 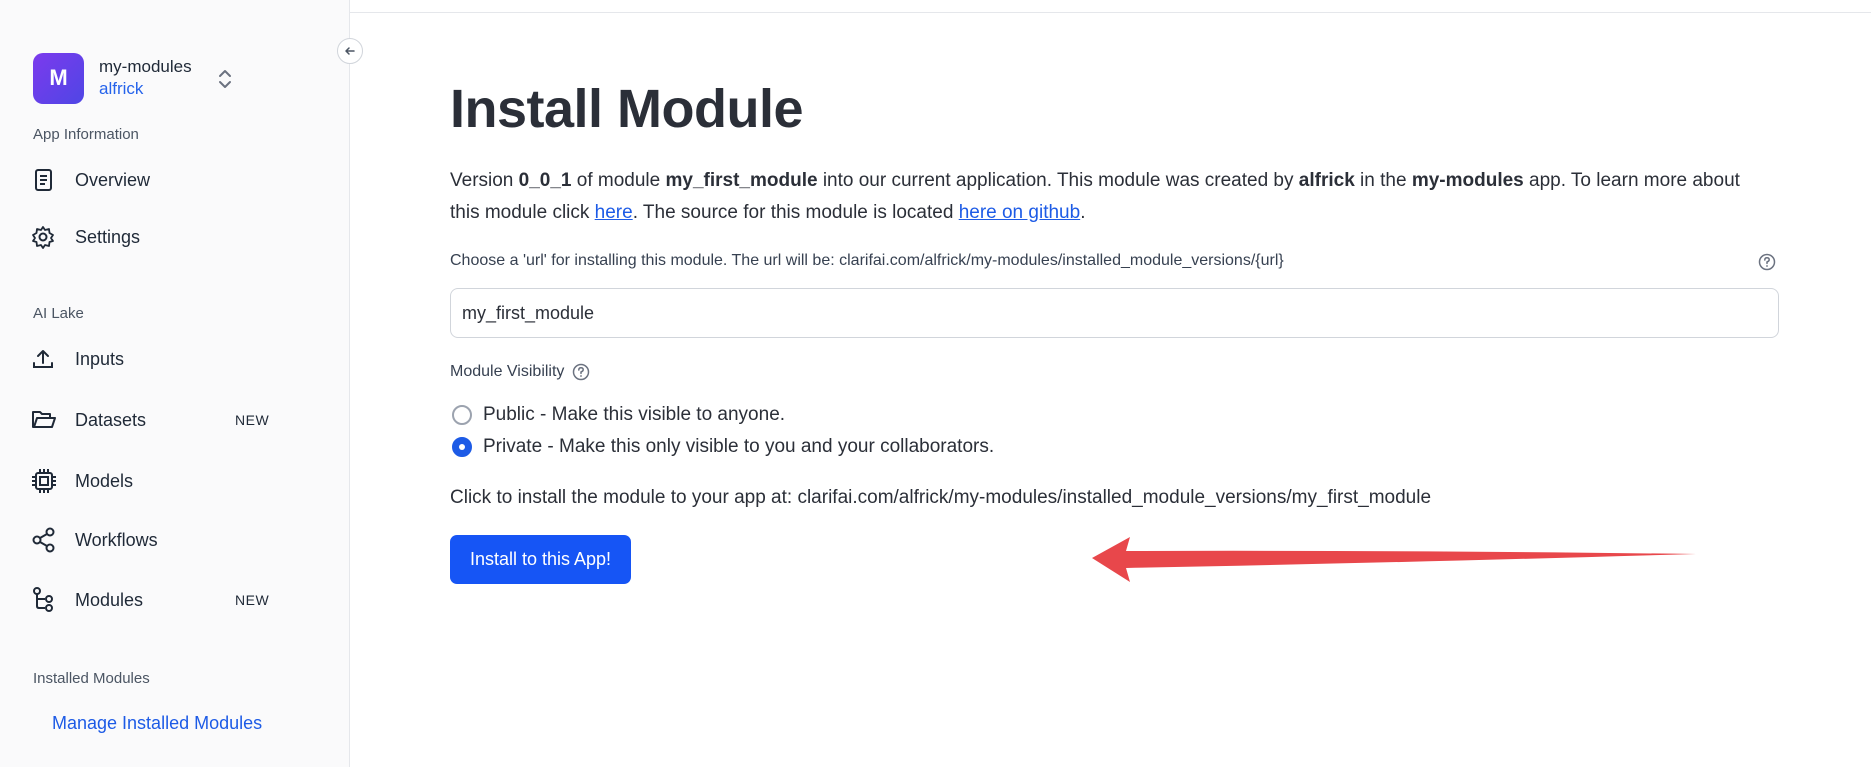 What do you see at coordinates (58, 313) in the screenshot?
I see `section-title-ai-lake: AI Lake` at bounding box center [58, 313].